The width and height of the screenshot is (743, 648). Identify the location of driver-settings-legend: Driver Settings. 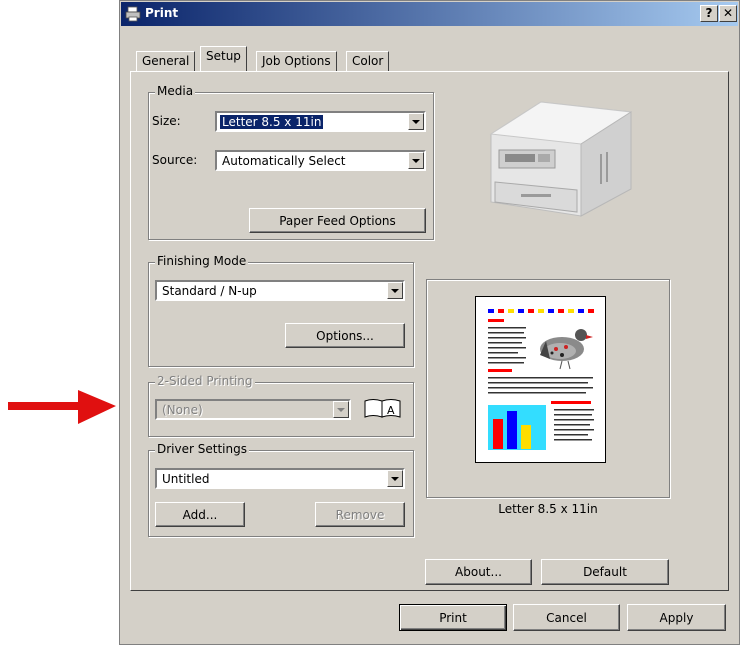
(202, 449).